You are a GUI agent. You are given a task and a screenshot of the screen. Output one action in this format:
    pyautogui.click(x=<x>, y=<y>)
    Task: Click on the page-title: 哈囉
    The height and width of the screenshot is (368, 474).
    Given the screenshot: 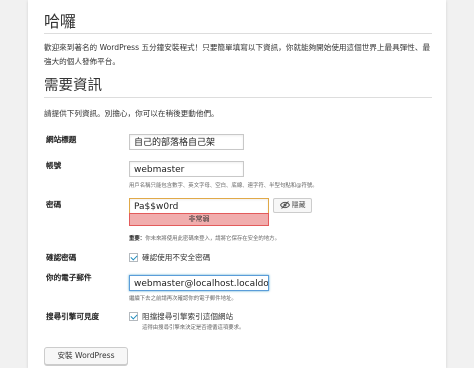 What is the action you would take?
    pyautogui.click(x=60, y=21)
    